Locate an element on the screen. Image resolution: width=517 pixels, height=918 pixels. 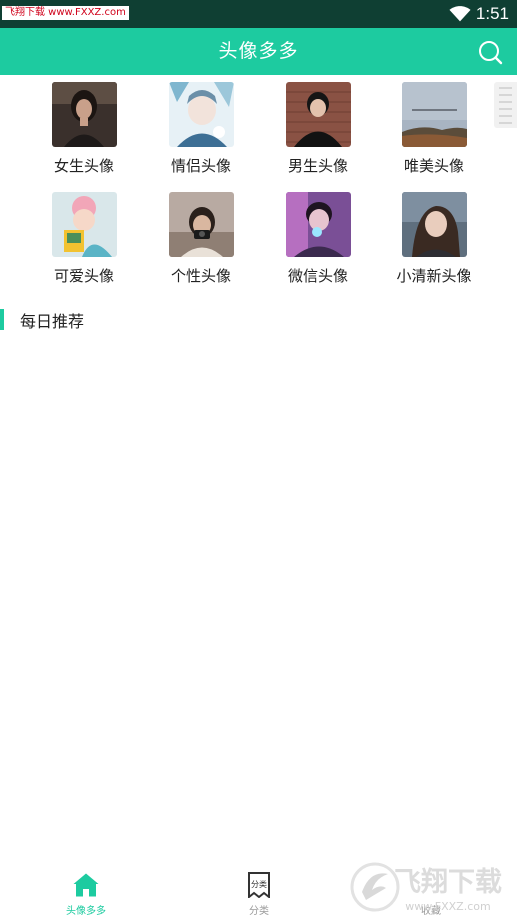
category-item-male: 男生头像 is located at coordinates (318, 129).